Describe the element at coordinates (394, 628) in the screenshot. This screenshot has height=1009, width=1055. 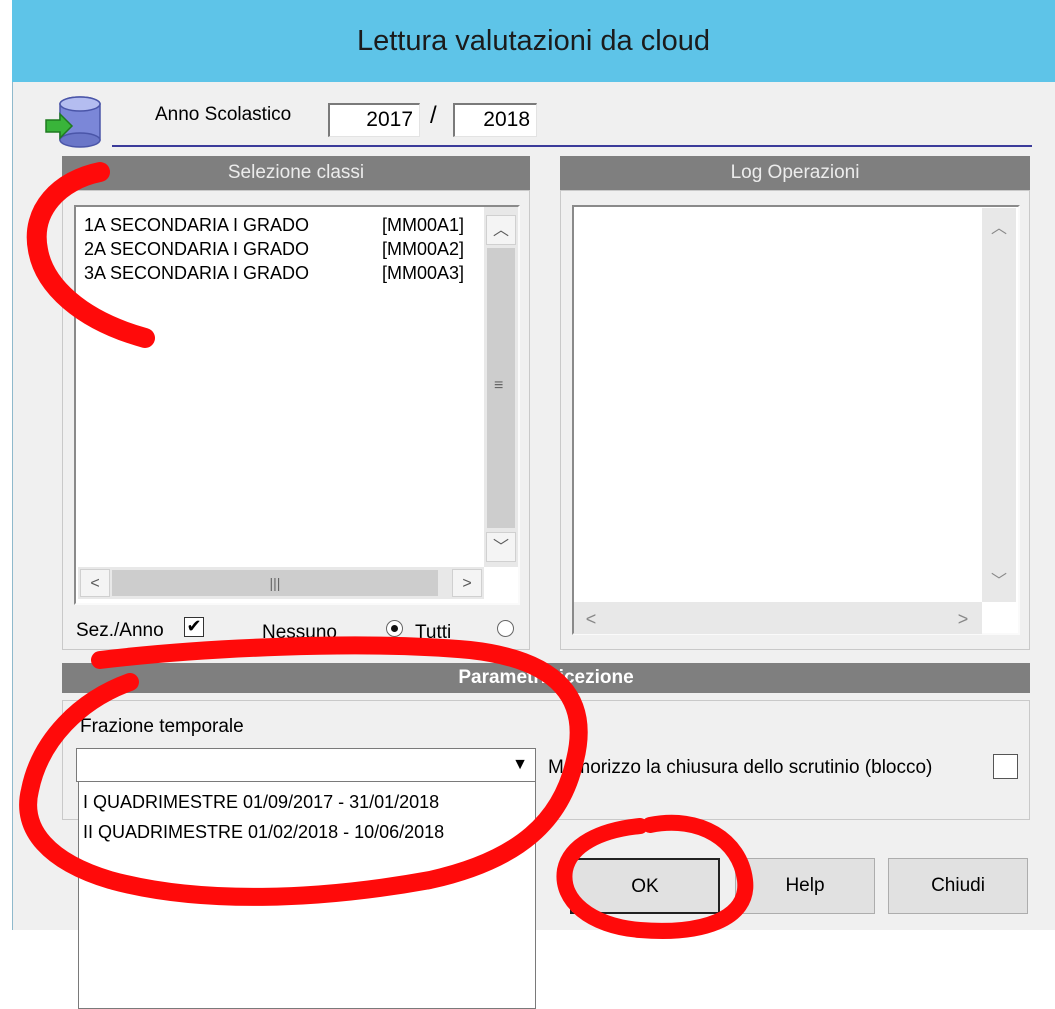
I see `radio-selected-dot` at that location.